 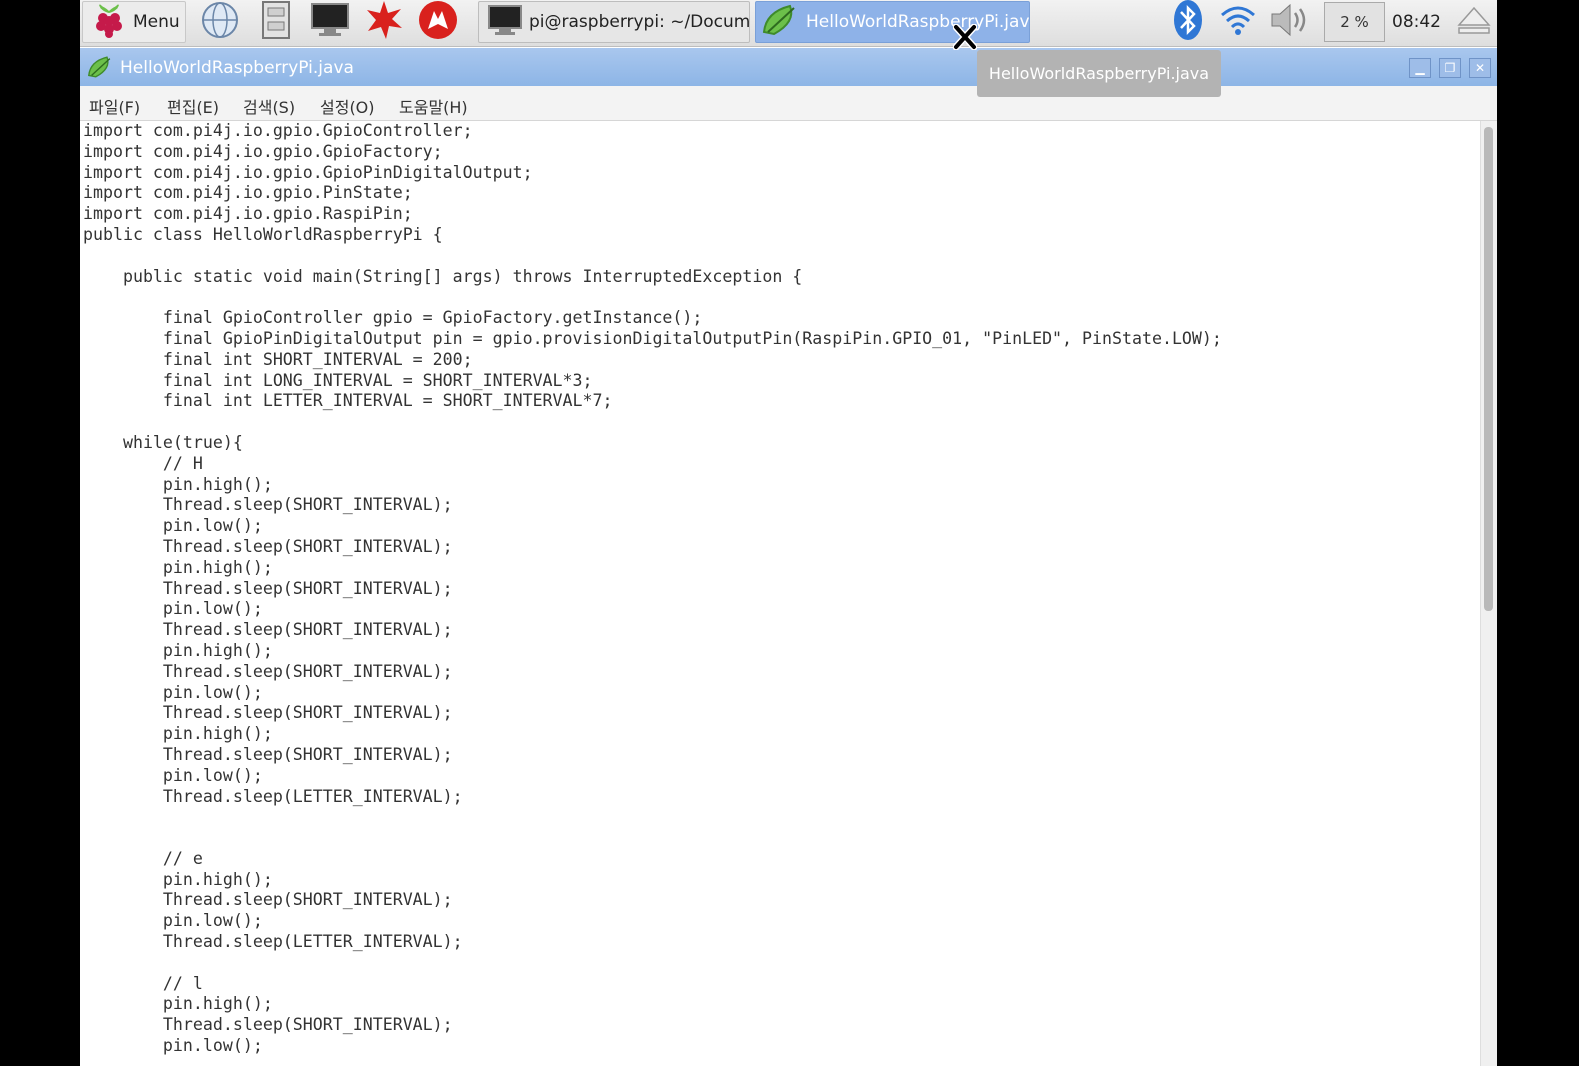 I want to click on task-editor: HelloWorldRaspberryPi.java, so click(x=892, y=22).